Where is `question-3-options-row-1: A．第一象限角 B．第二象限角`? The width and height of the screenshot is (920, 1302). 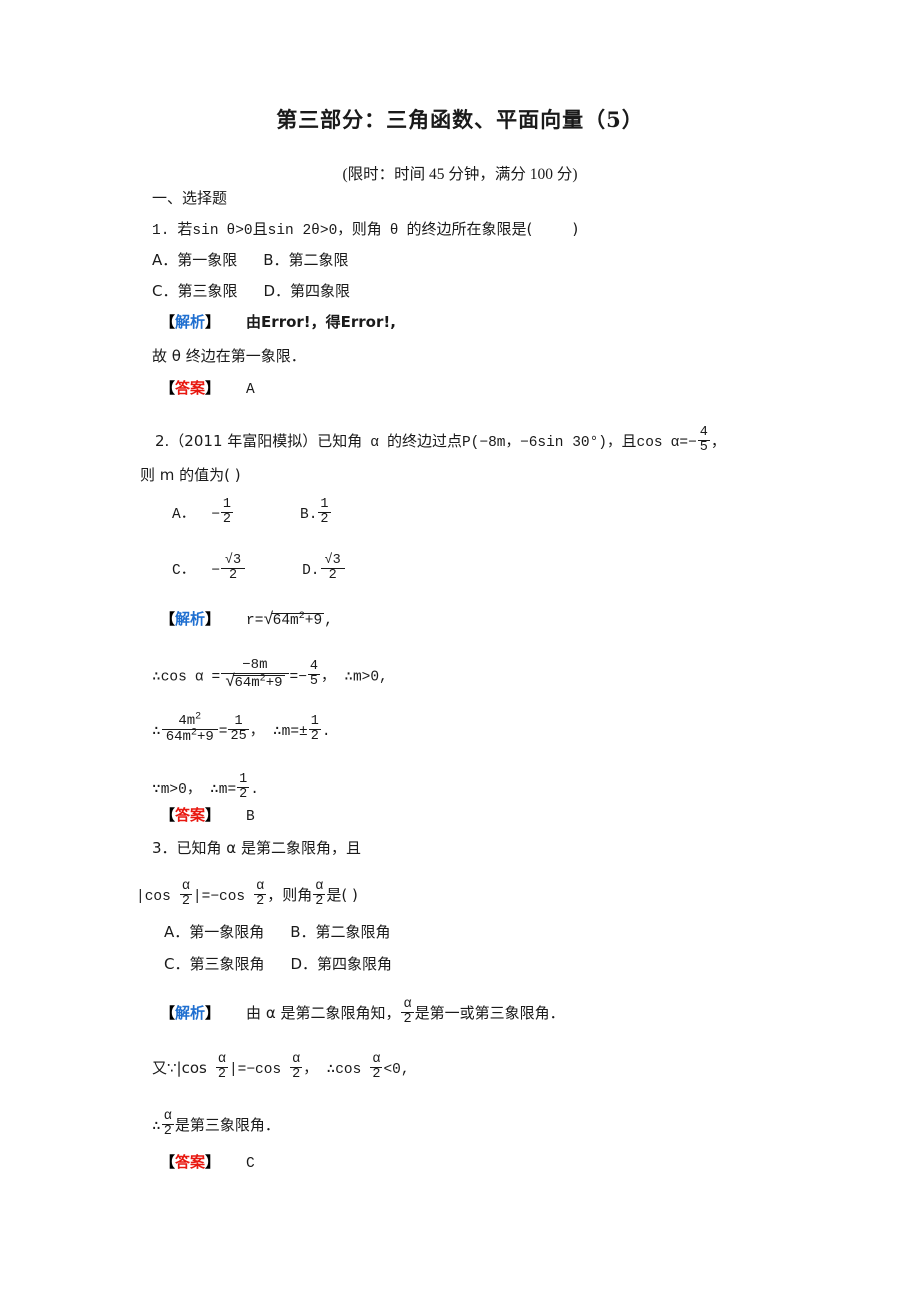
question-3-options-row-1: A．第一象限角 B．第二象限角 is located at coordinates (277, 933).